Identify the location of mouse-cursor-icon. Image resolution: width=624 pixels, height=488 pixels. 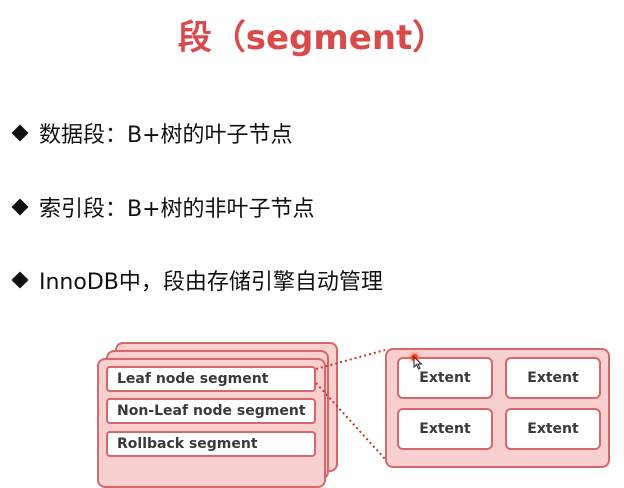
(418, 363).